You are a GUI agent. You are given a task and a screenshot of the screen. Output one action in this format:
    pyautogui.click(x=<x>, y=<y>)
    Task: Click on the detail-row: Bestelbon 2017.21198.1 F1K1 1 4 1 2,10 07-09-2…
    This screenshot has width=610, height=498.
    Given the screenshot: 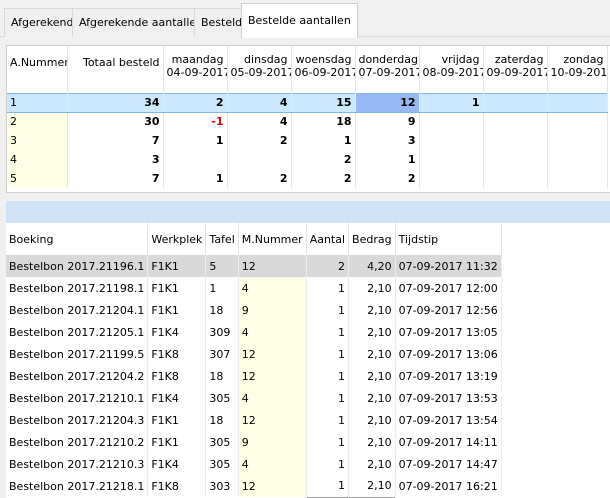 What is the action you would take?
    pyautogui.click(x=254, y=288)
    